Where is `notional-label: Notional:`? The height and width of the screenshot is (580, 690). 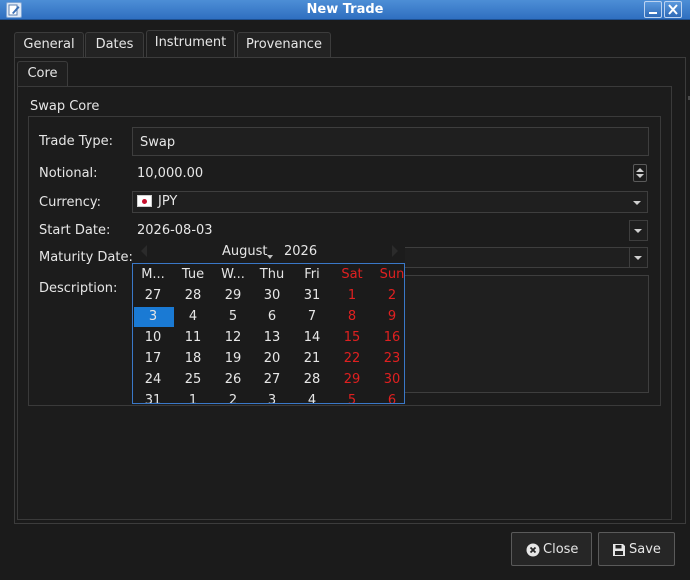 notional-label: Notional: is located at coordinates (68, 173).